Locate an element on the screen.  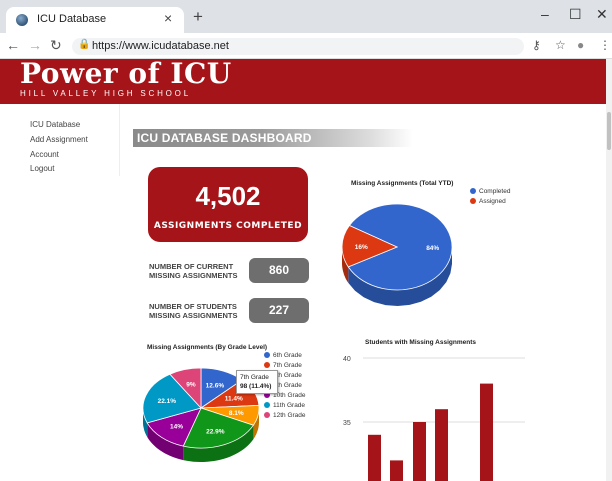
key-icon: ⚷ is located at coordinates (536, 45).